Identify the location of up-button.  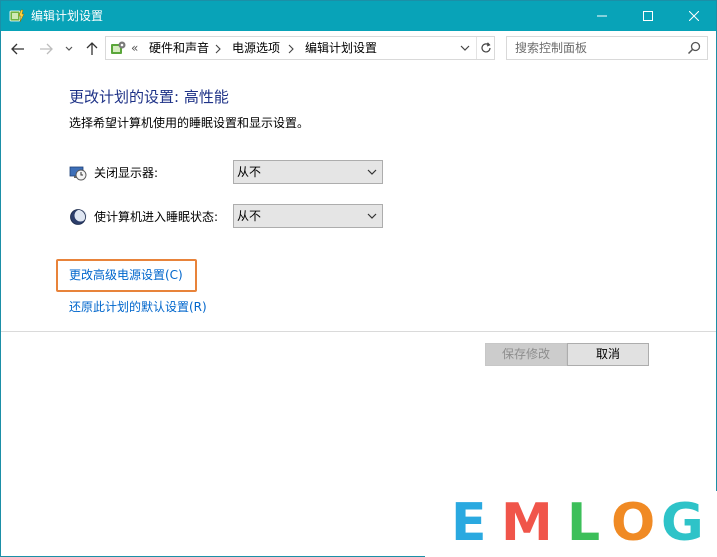
(92, 49).